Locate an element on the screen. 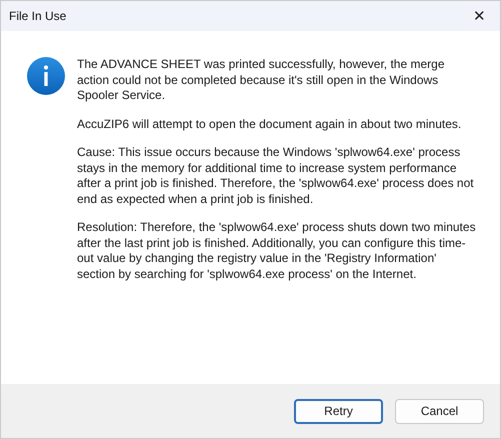  window-title: File In Use is located at coordinates (37, 16).